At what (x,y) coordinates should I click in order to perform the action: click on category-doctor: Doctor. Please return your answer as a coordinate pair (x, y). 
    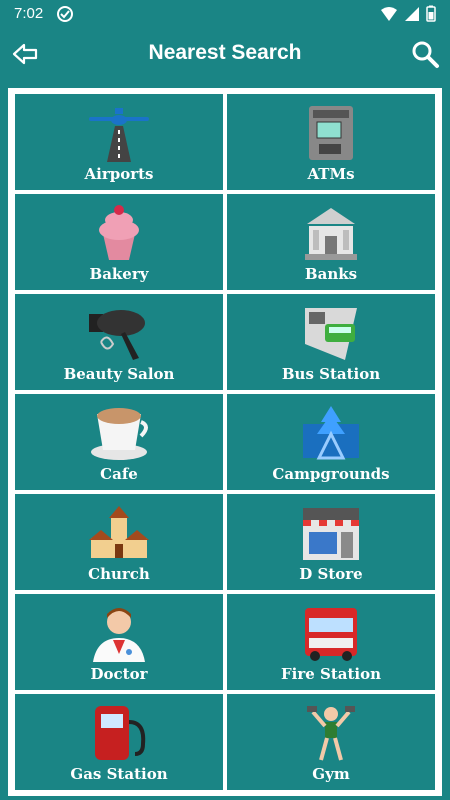
    Looking at the image, I should click on (119, 642).